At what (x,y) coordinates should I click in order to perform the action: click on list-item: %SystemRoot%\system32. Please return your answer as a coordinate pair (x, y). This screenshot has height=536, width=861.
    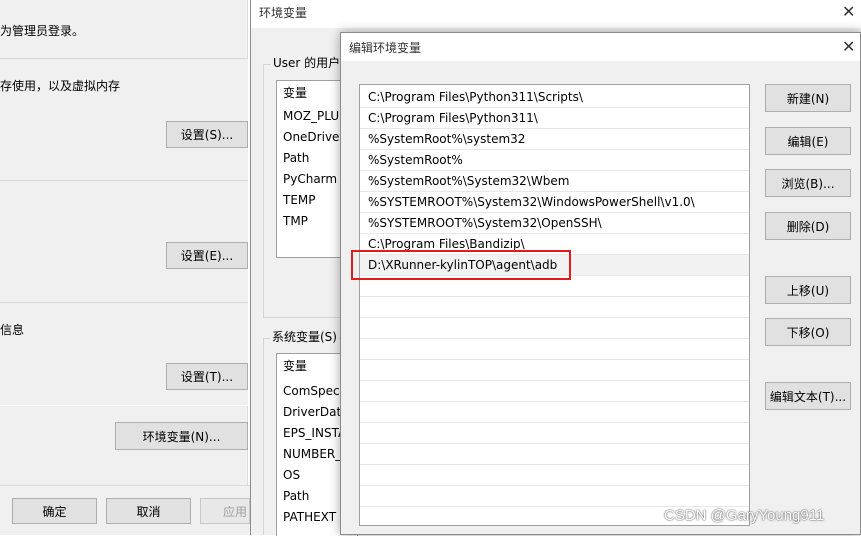
    Looking at the image, I should click on (554, 139).